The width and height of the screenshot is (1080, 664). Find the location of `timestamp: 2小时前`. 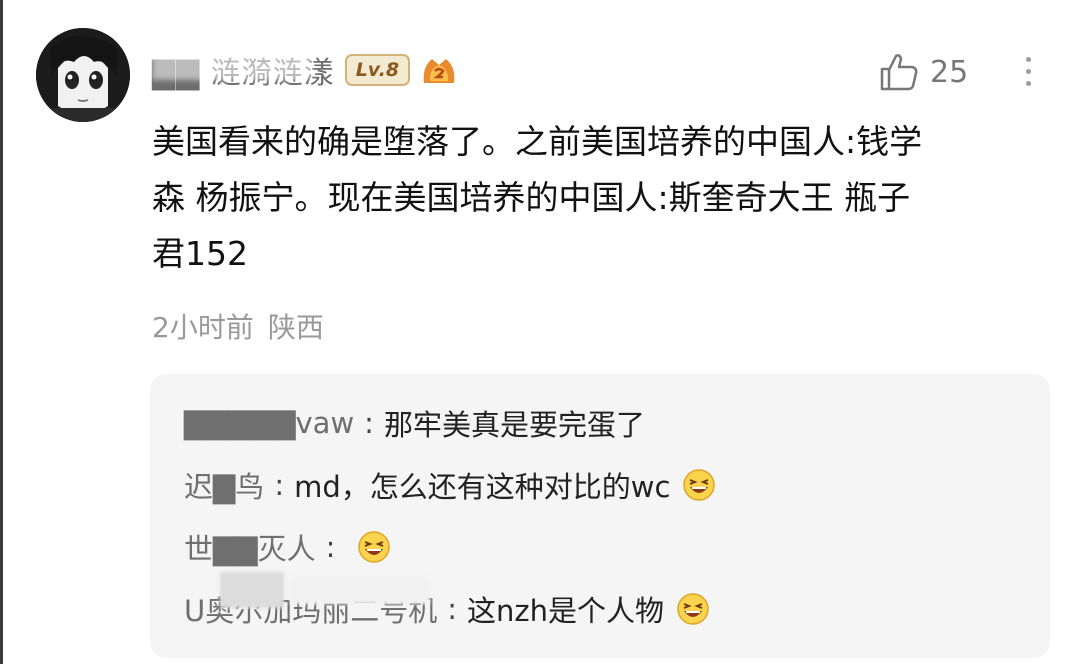

timestamp: 2小时前 is located at coordinates (203, 327).